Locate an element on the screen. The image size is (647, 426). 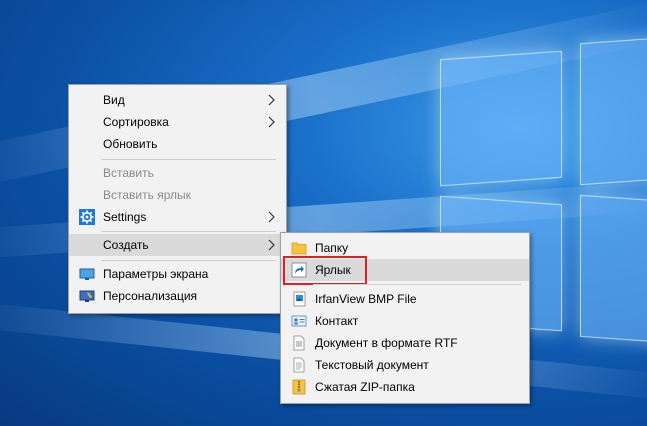
zip-folder-icon is located at coordinates (299, 387).